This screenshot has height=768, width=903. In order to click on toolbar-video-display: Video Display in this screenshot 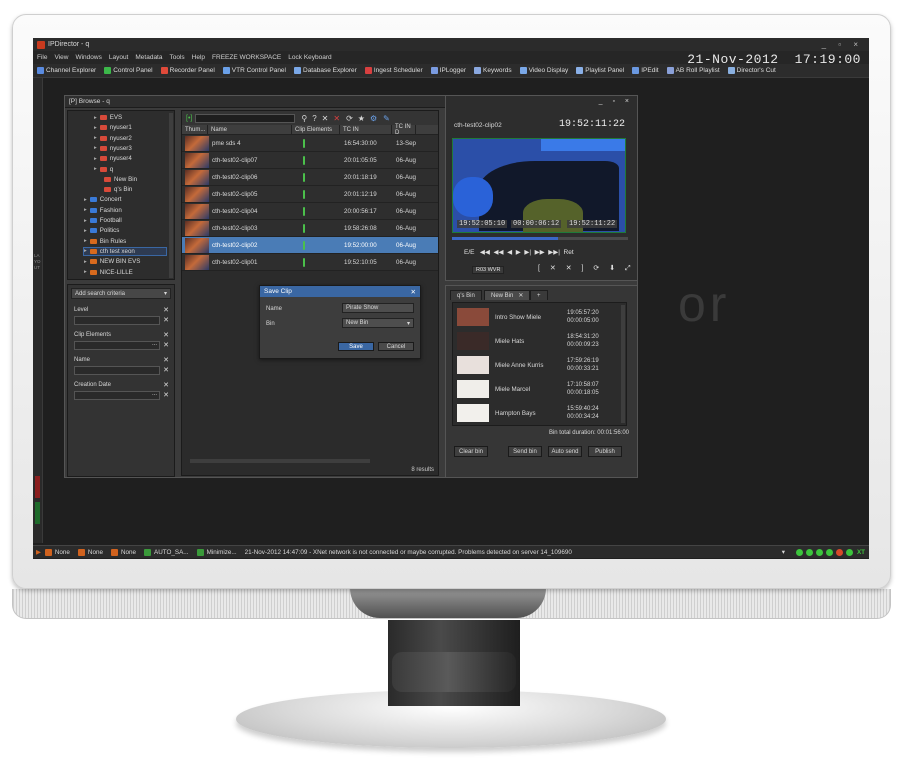, I will do `click(543, 70)`.